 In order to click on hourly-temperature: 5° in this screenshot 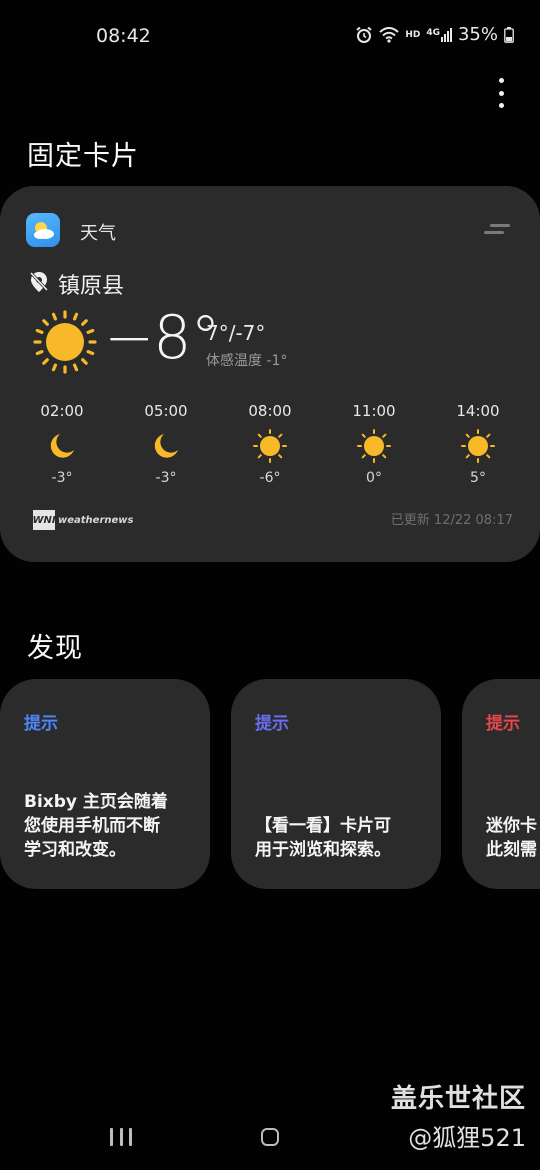, I will do `click(478, 478)`.